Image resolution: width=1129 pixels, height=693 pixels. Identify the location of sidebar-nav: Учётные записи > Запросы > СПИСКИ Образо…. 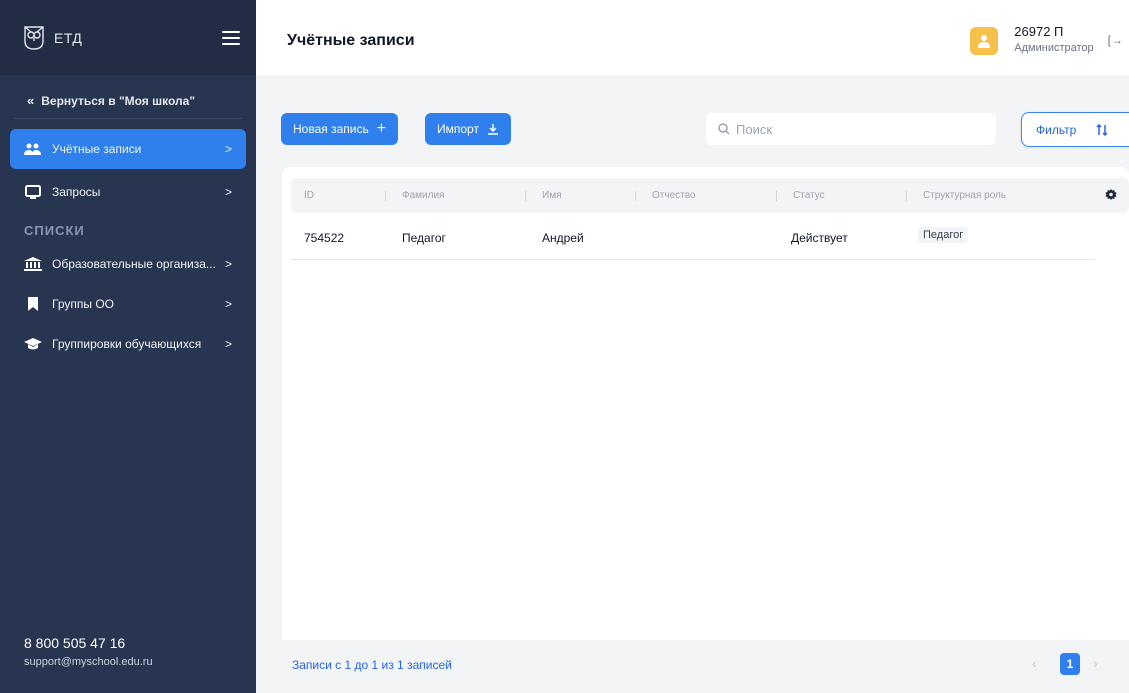
(128, 246).